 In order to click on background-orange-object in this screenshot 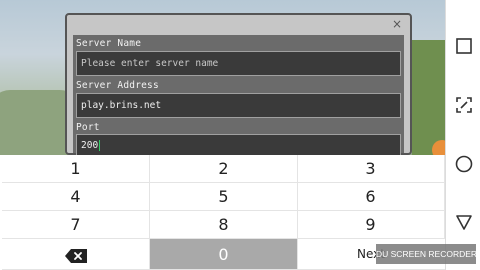, I will do `click(438, 147)`.